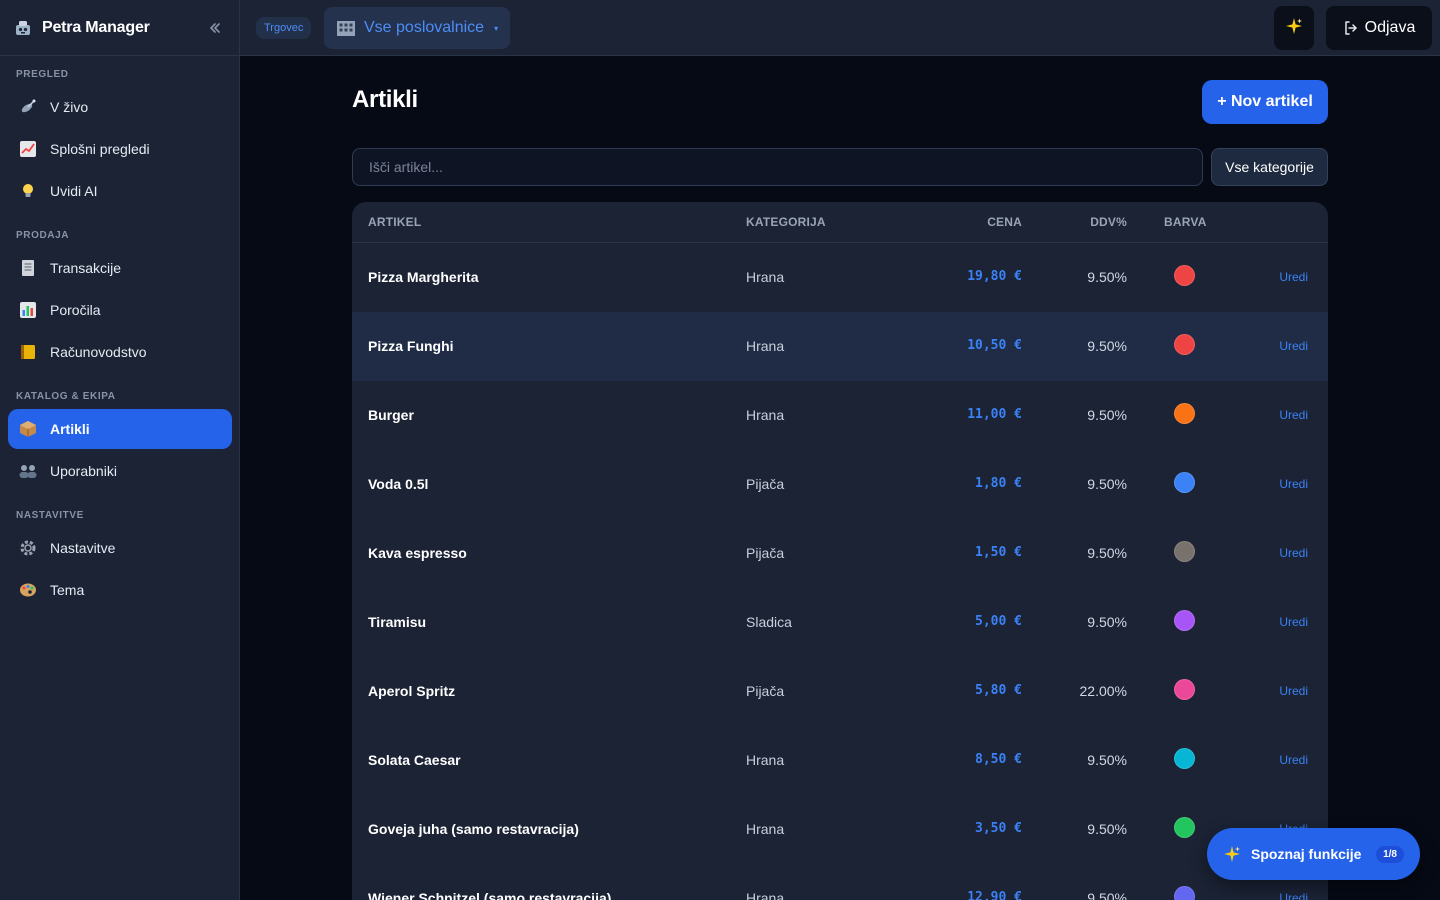 This screenshot has height=900, width=1440. Describe the element at coordinates (840, 28) in the screenshot. I see `top-bar: Trgovec Vse poslovalnice ▾ Odjava` at that location.